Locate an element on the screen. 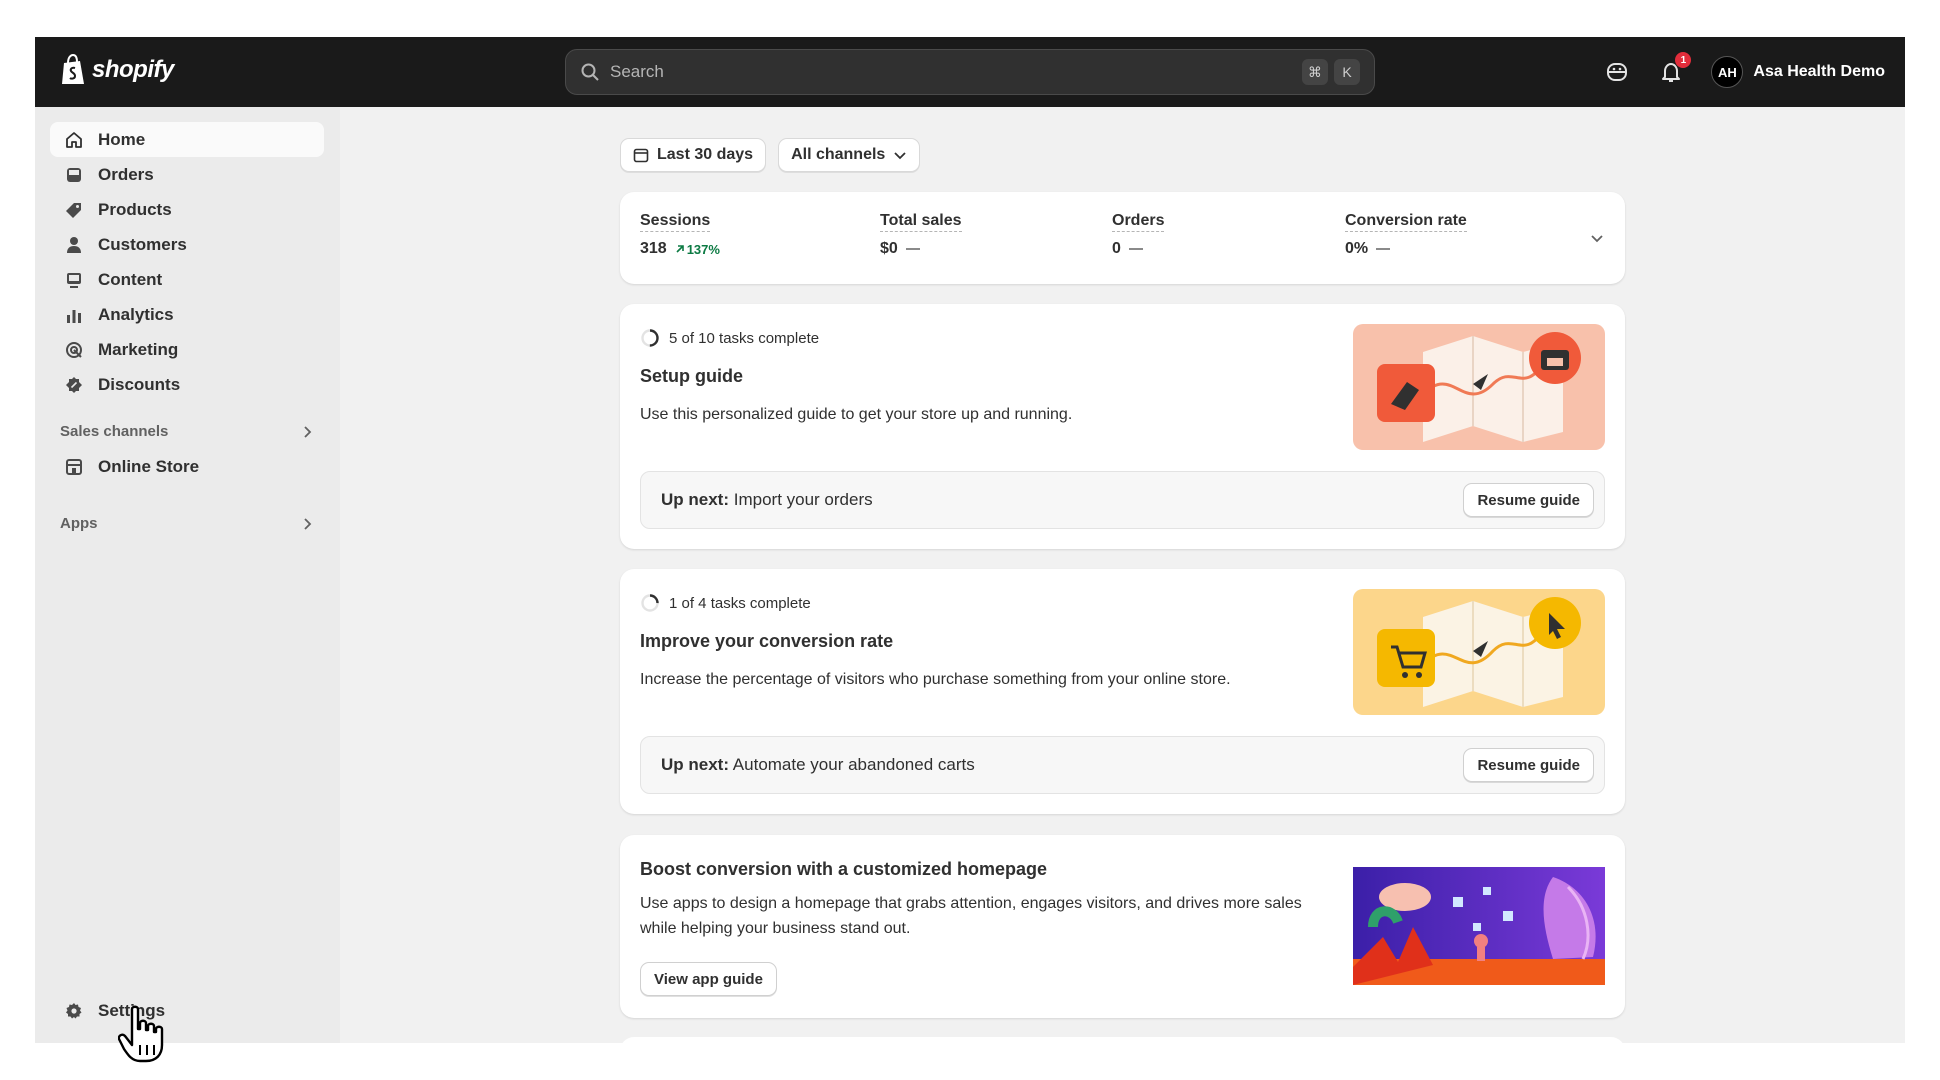 The image size is (1940, 1080). sidebar-item-customers: Customers is located at coordinates (187, 244).